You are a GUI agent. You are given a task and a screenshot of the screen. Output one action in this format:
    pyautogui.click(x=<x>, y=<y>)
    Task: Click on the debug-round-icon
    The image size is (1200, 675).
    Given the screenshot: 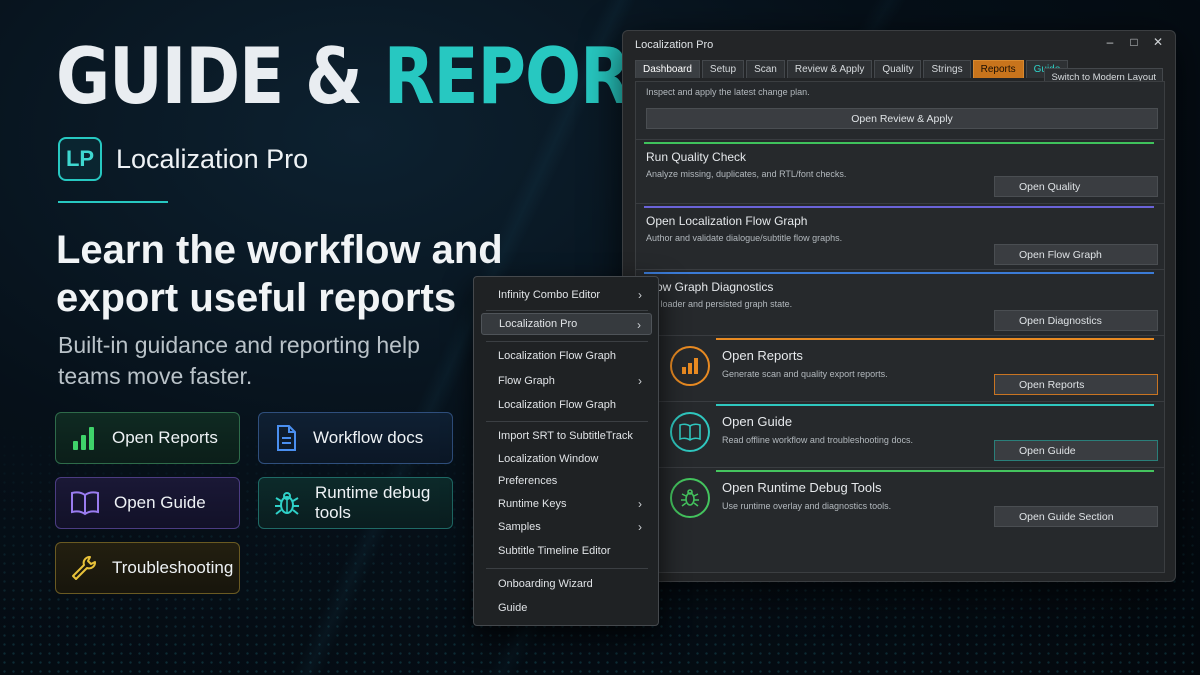 What is the action you would take?
    pyautogui.click(x=690, y=498)
    